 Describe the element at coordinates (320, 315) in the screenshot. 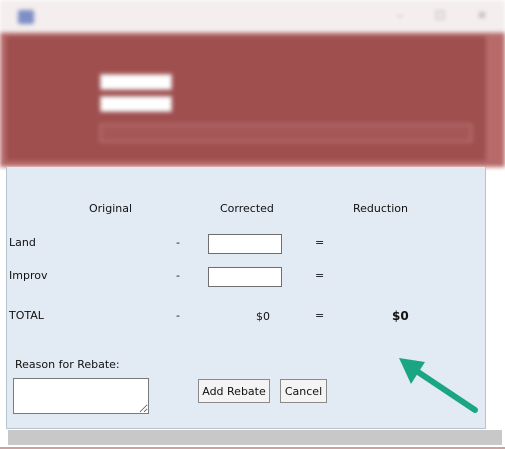

I see `total-equals: =` at that location.